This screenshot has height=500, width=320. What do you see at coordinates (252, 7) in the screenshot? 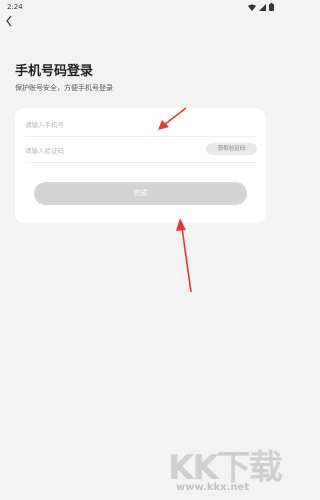
I see `wifi-icon` at bounding box center [252, 7].